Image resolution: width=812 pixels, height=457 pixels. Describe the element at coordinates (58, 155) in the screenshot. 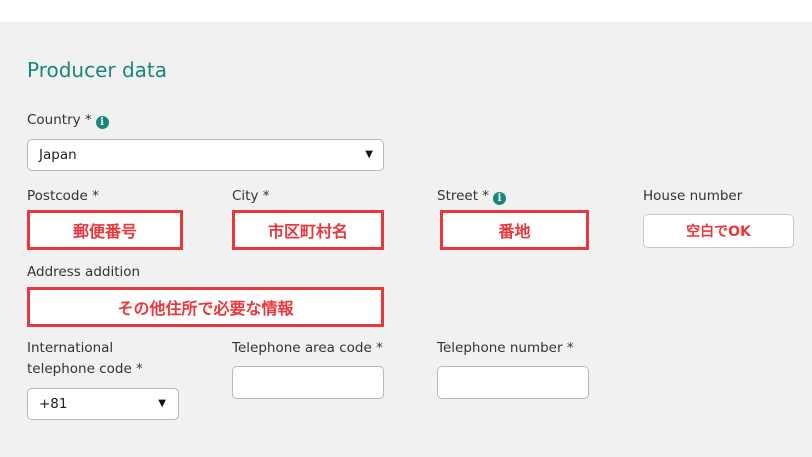

I see `country-select-value: Japan` at that location.